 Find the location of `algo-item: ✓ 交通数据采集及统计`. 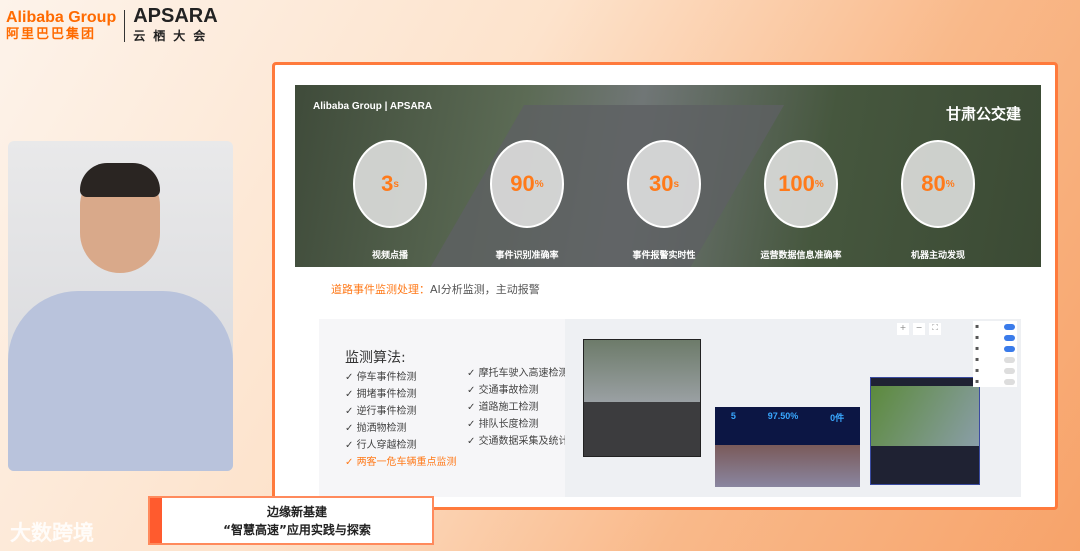

algo-item: ✓ 交通数据采集及统计 is located at coordinates (518, 441).